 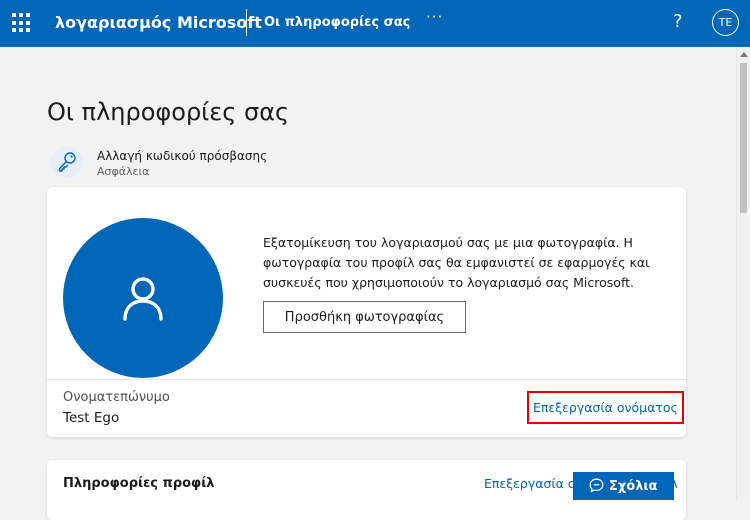 I want to click on profile-photo-placeholder, so click(x=143, y=298).